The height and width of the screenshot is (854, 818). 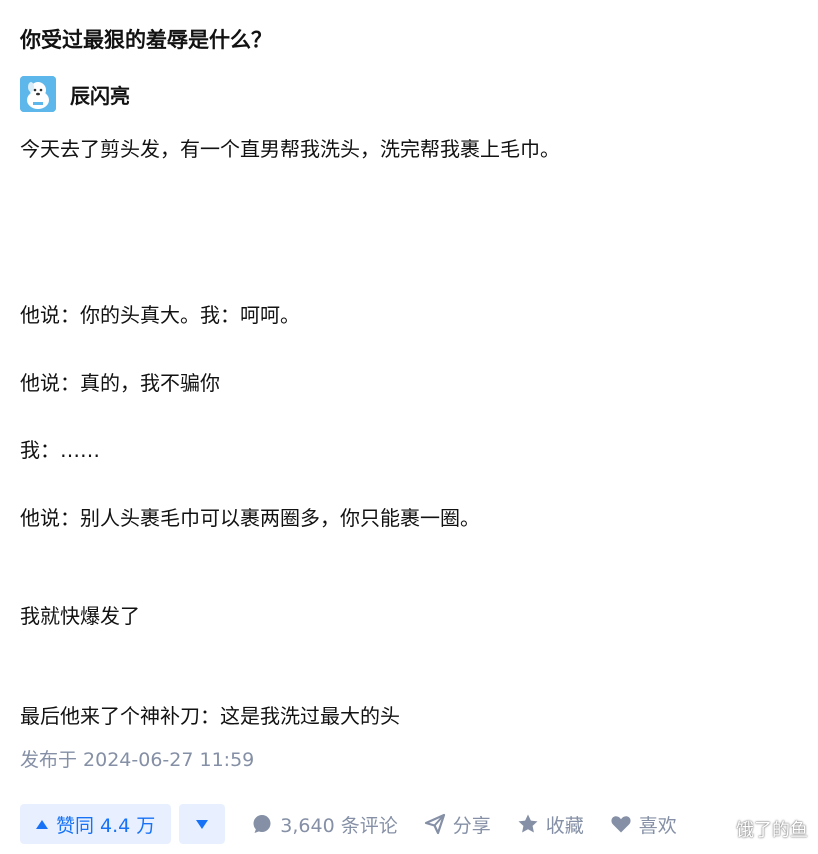 What do you see at coordinates (290, 149) in the screenshot?
I see `answer-paragraph: 今天去了剪头发，有一个直男帮我洗头，洗完帮我裹上毛巾。` at bounding box center [290, 149].